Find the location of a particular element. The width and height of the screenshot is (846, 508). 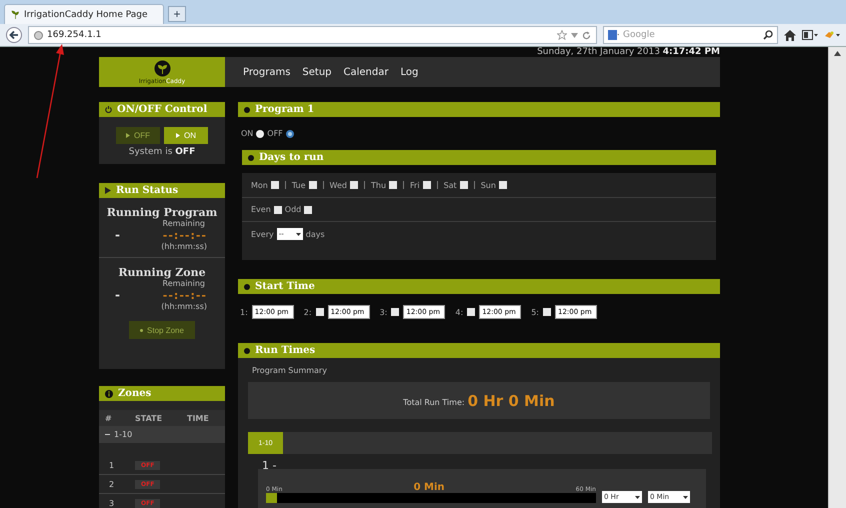

date-time: Sunday, 27th January 2013 4:17:42 PM is located at coordinates (628, 52).